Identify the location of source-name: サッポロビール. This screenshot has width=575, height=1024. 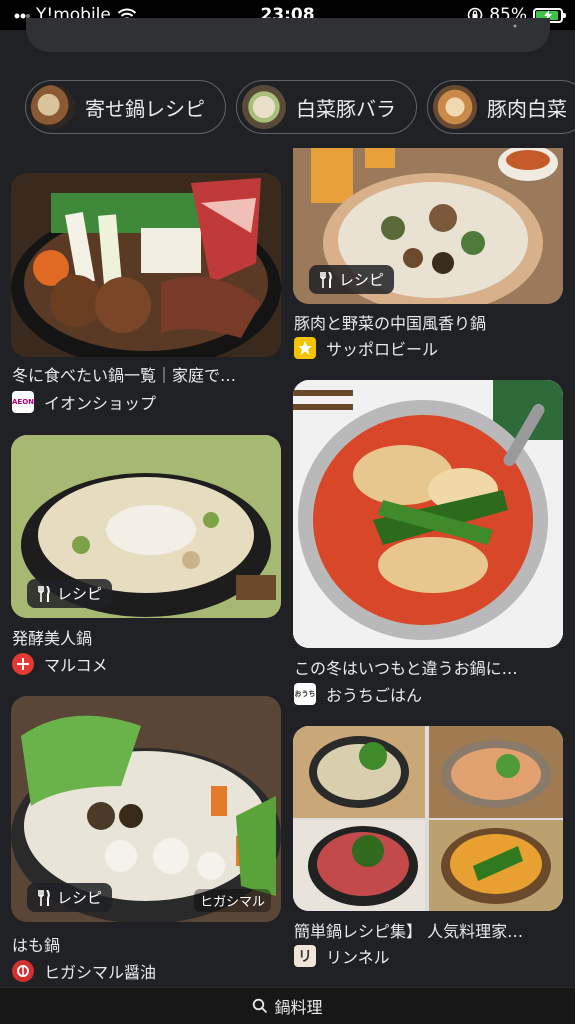
(382, 349).